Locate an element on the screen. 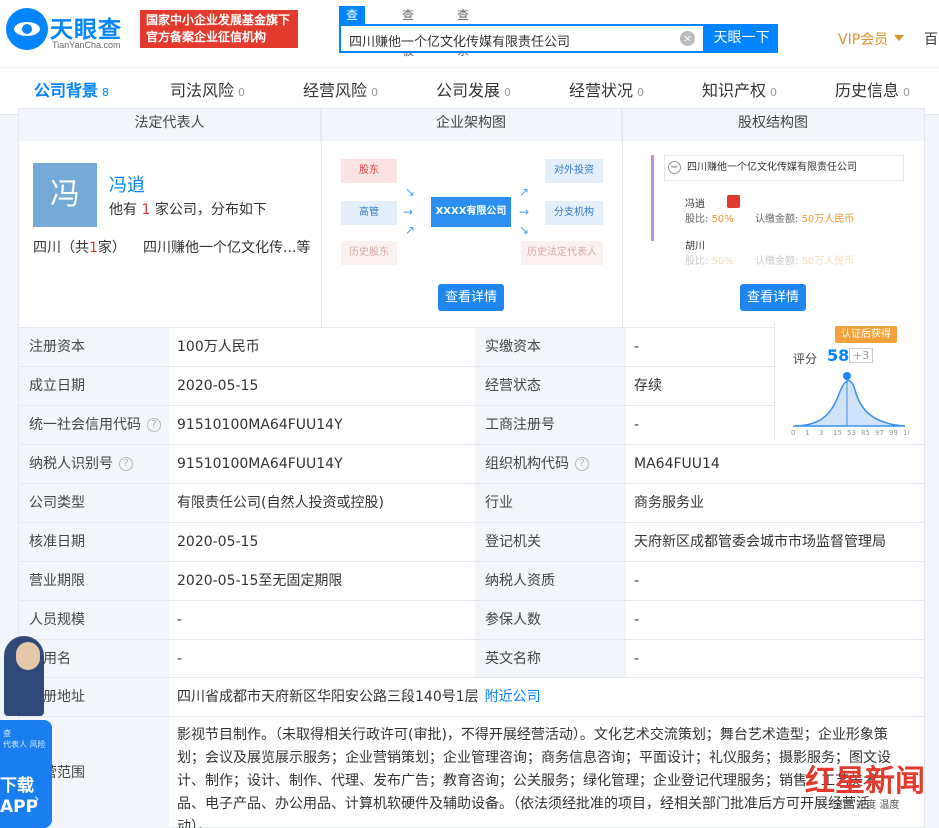 The width and height of the screenshot is (939, 828). watermark-slogan: 深度 态度 温度 is located at coordinates (866, 805).